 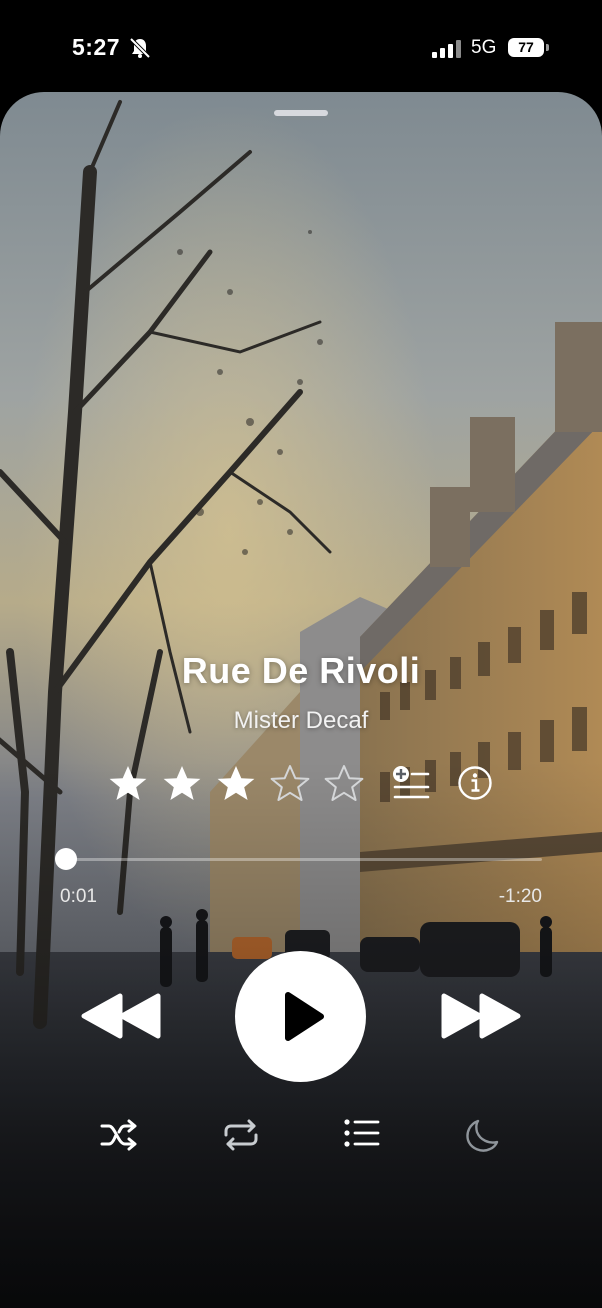 I want to click on shuffle-icon, so click(x=120, y=1135).